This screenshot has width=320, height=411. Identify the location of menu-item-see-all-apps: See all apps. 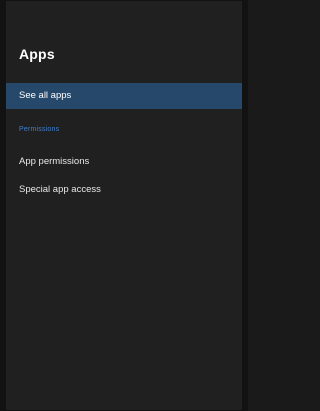
(124, 96).